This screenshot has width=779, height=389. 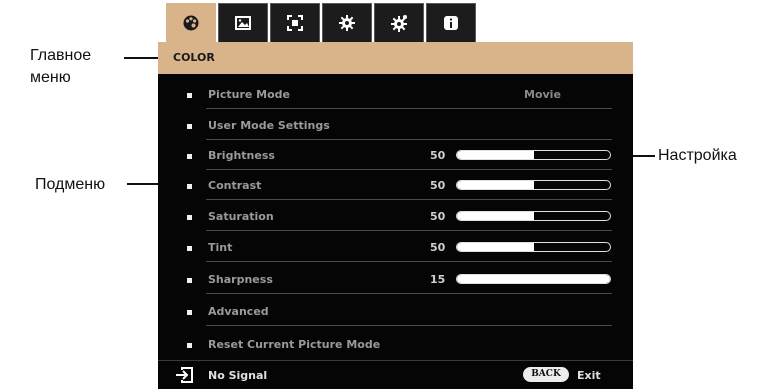 What do you see at coordinates (241, 155) in the screenshot?
I see `menu-item-label: Brightness` at bounding box center [241, 155].